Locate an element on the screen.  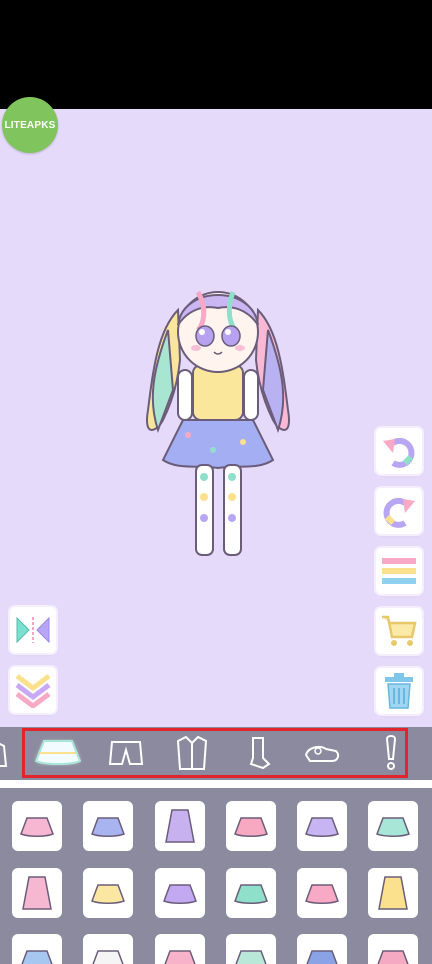
skirt-item-navy-skirt-partial is located at coordinates (322, 949).